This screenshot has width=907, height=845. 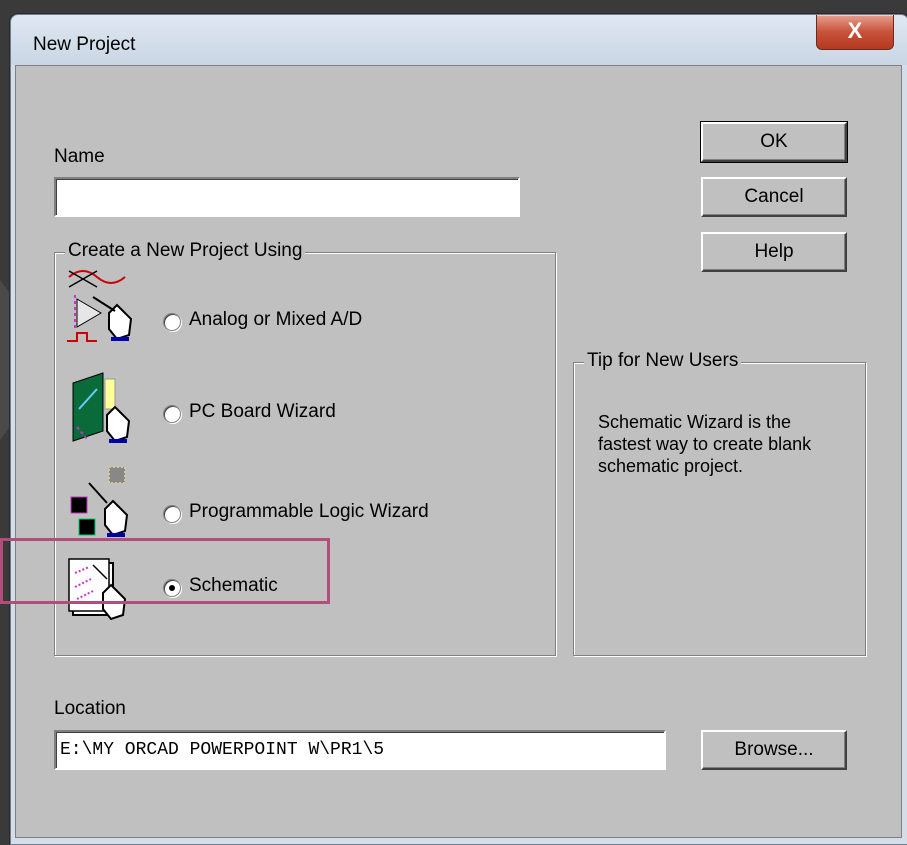 I want to click on option-label-pcboard: PC Board Wizard, so click(x=262, y=411).